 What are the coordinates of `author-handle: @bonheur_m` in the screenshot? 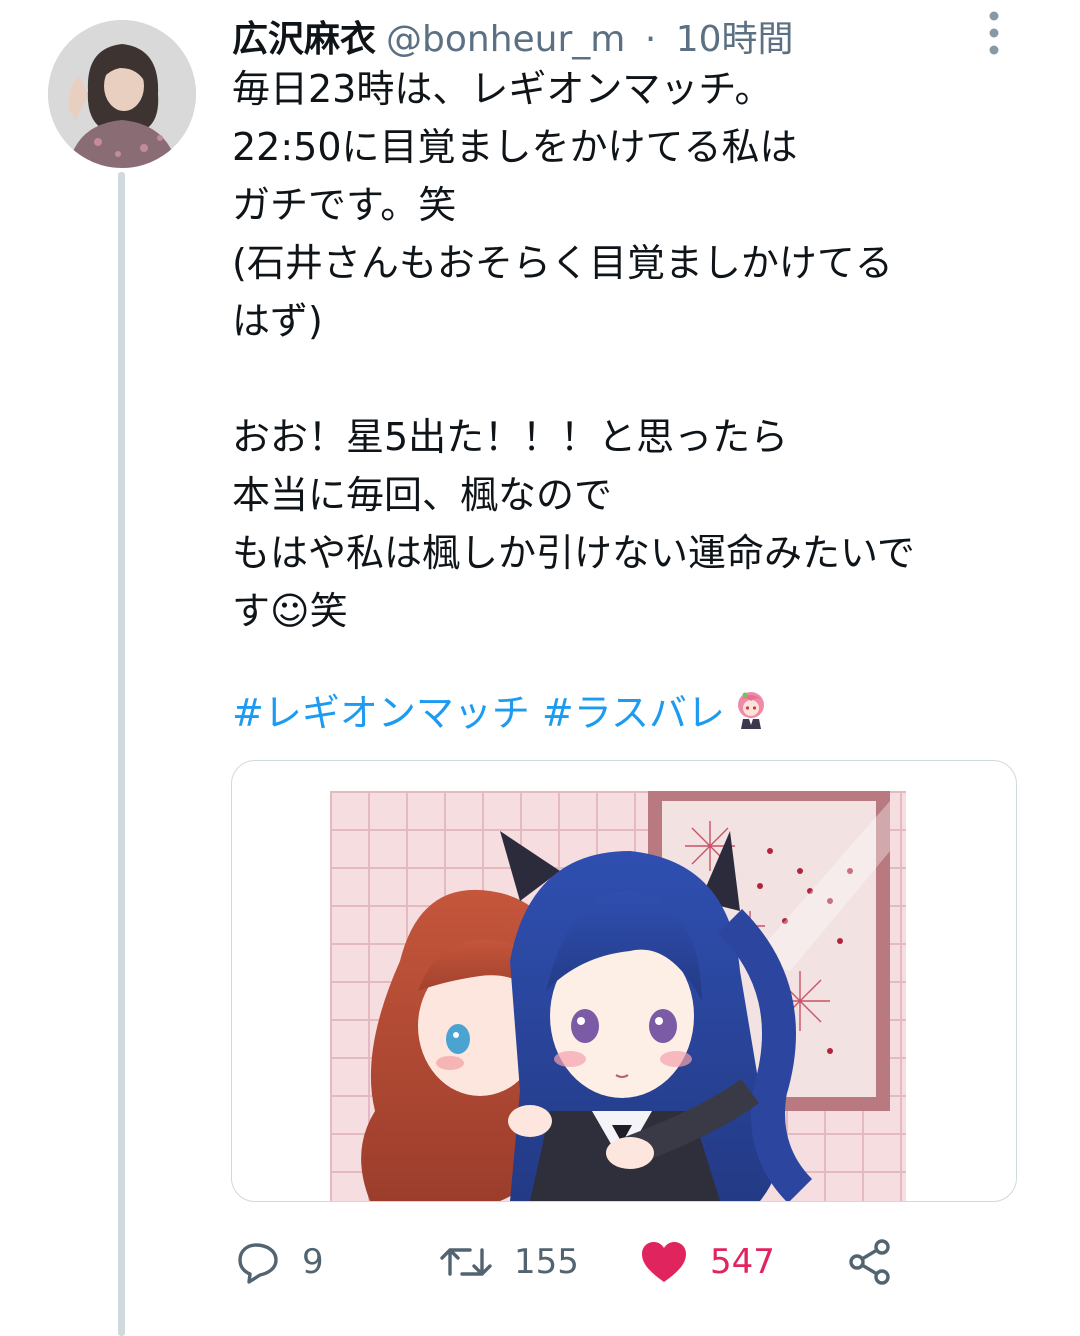 It's located at (505, 39).